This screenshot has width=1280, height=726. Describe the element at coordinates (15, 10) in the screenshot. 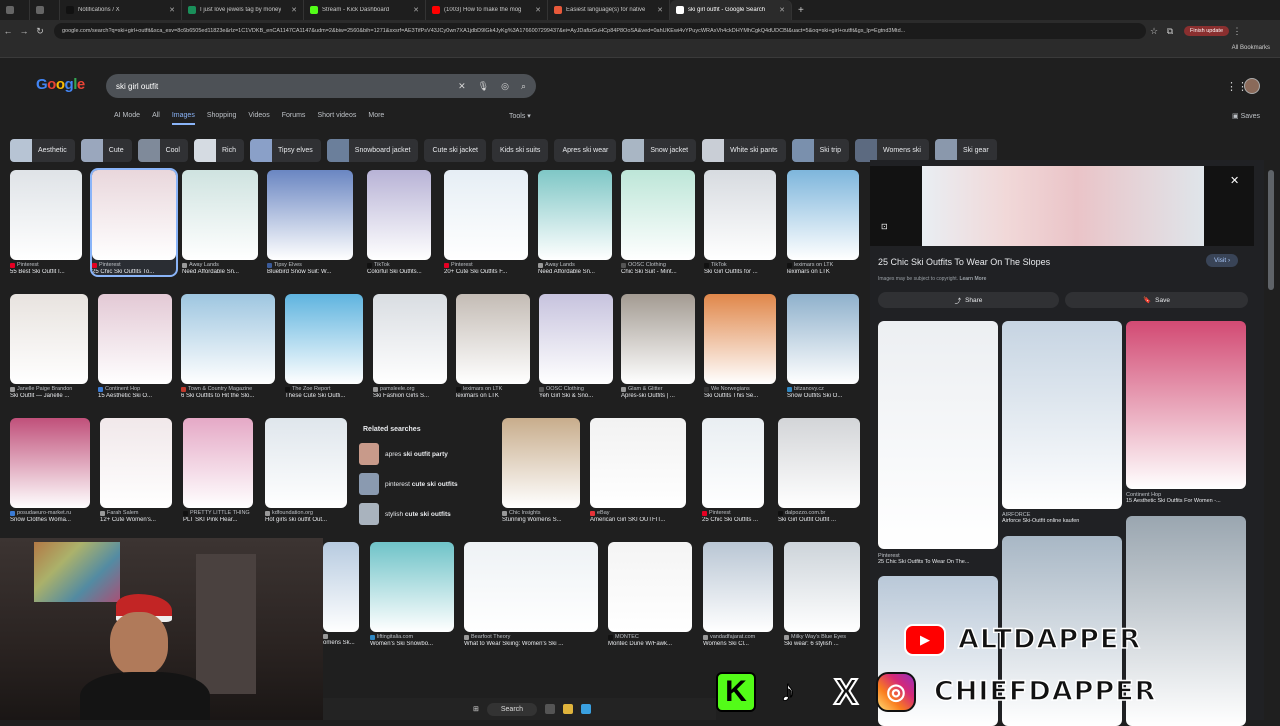

I see `browser-tab` at that location.